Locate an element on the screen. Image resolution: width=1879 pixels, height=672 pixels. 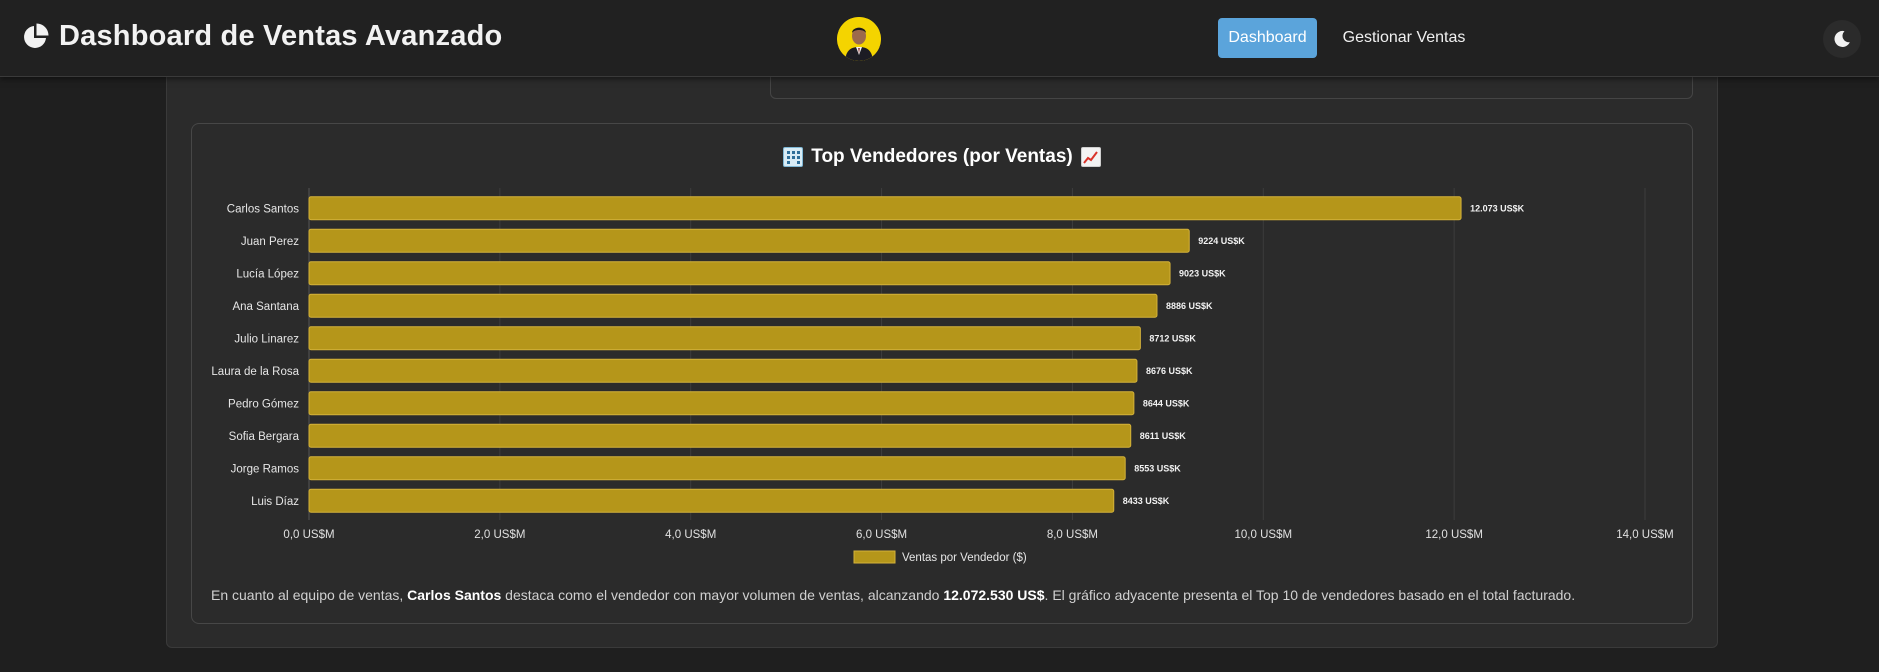
avatar is located at coordinates (859, 39).